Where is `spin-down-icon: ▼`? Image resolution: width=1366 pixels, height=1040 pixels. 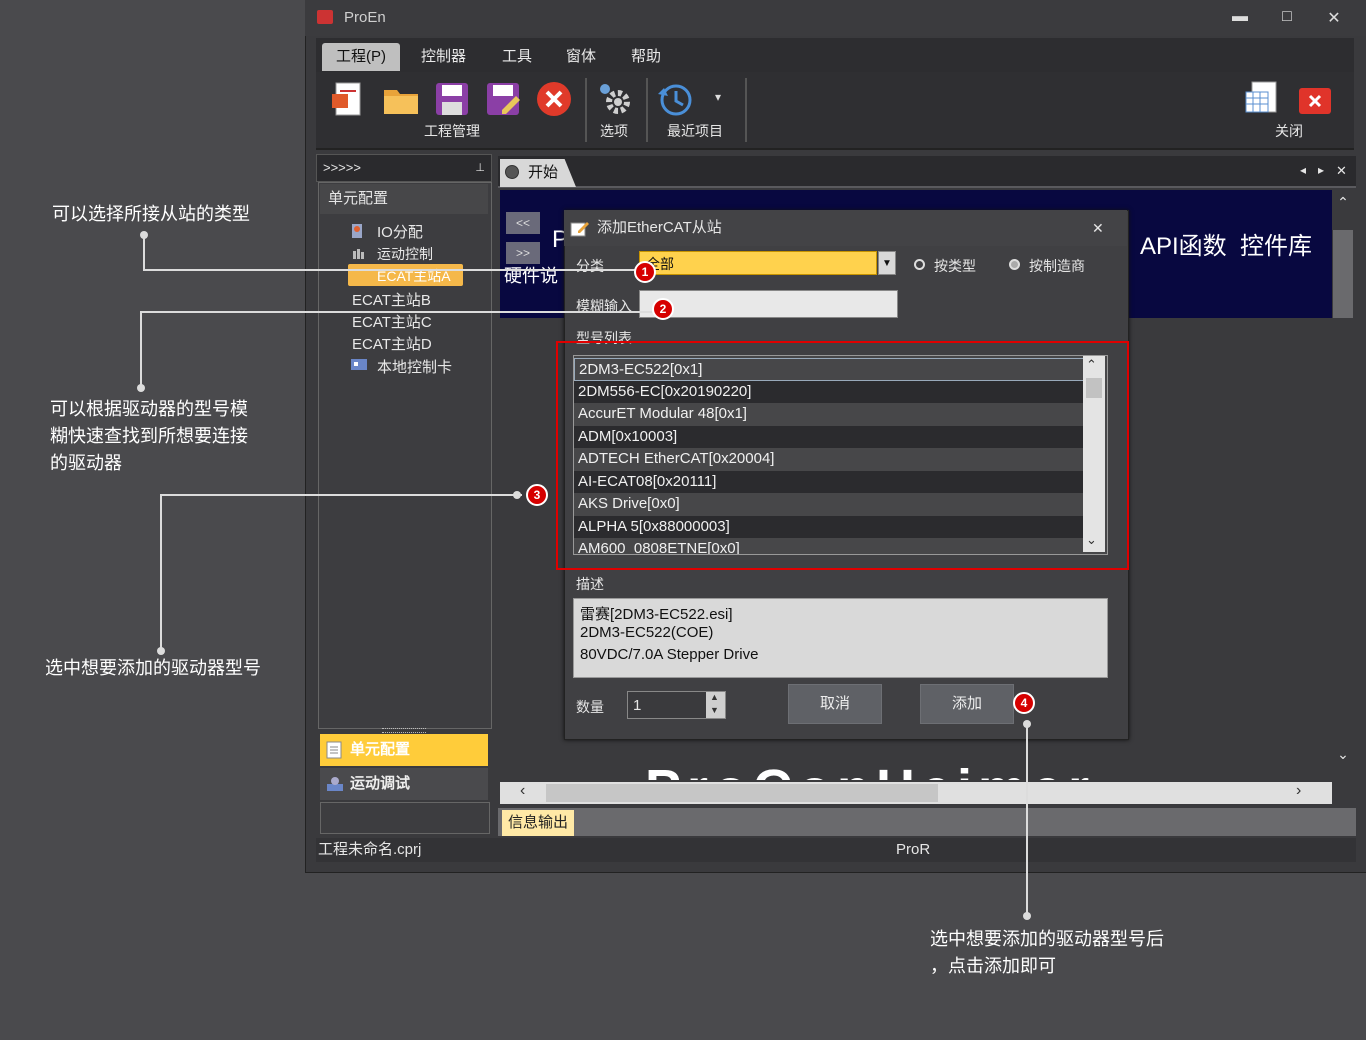 spin-down-icon: ▼ is located at coordinates (714, 710).